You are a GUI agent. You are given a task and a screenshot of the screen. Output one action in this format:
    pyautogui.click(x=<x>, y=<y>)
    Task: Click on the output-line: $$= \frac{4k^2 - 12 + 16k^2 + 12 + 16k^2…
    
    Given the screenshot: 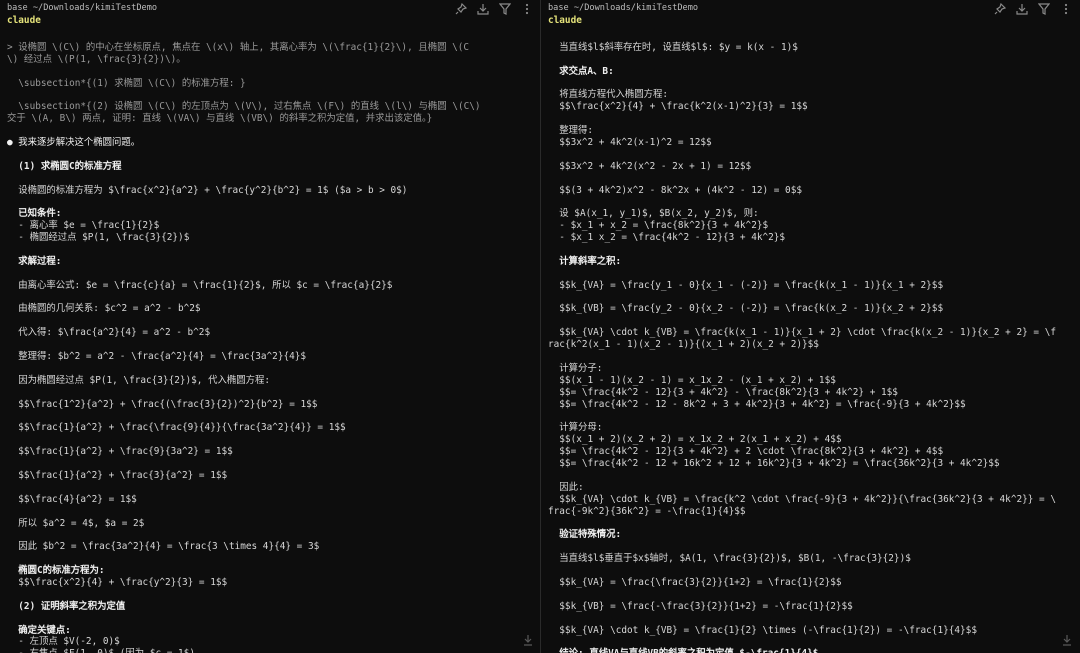 What is the action you would take?
    pyautogui.click(x=774, y=464)
    